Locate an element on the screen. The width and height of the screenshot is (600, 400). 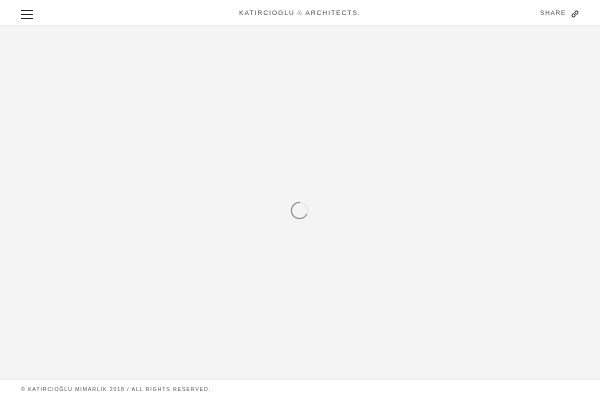
share-button: SHARE is located at coordinates (559, 14).